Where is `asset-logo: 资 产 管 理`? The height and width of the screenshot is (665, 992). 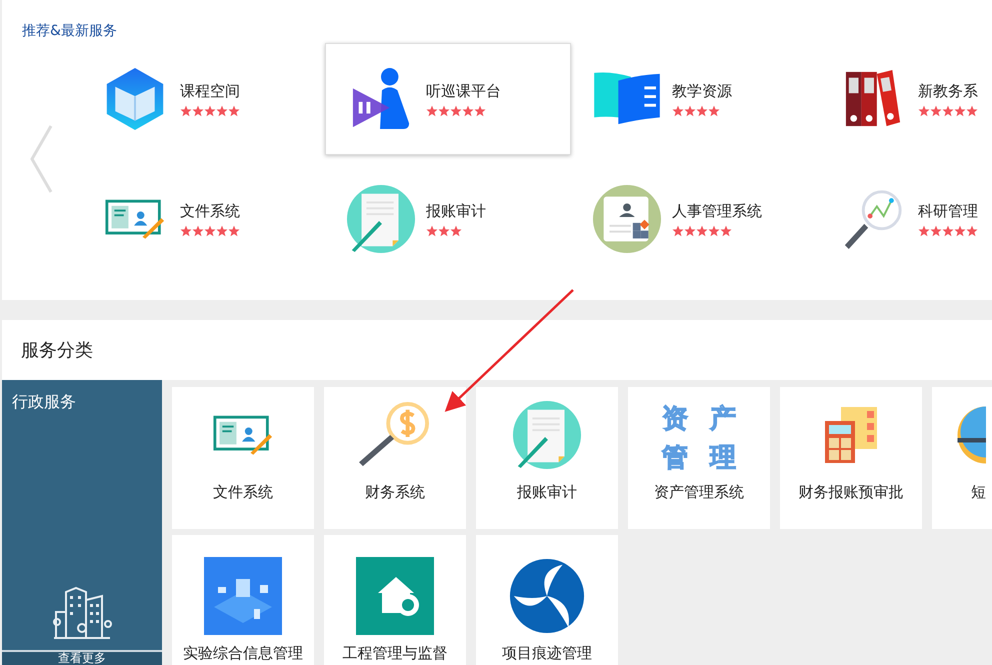 asset-logo: 资 产 管 理 is located at coordinates (698, 439).